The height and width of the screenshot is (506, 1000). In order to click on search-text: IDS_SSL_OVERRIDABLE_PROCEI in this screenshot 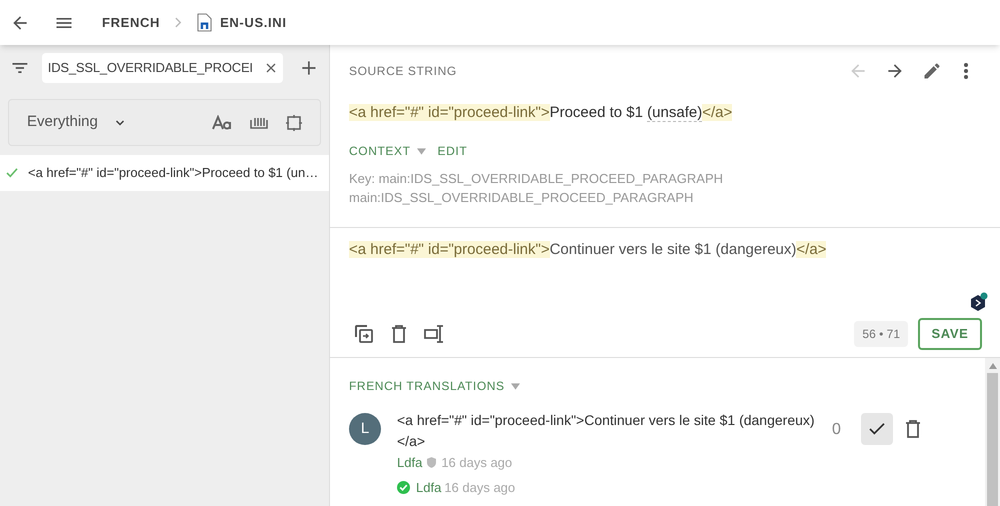, I will do `click(151, 67)`.